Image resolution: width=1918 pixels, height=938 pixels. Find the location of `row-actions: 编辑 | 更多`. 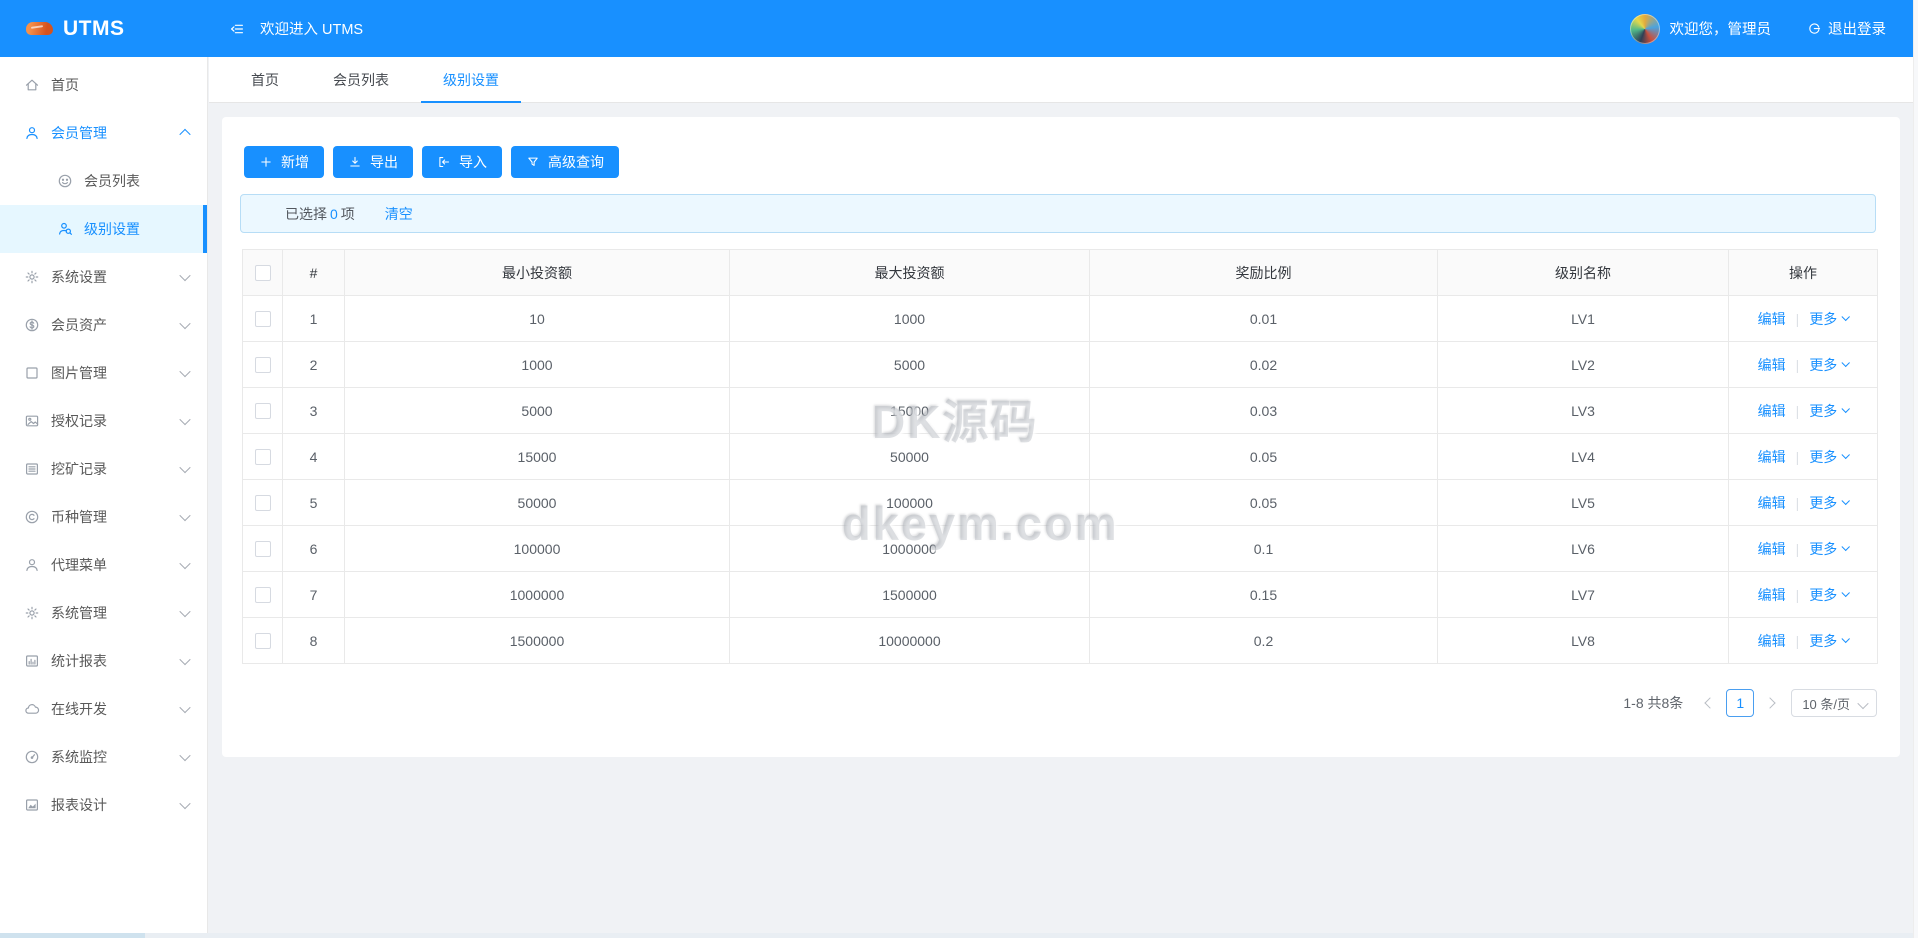

row-actions: 编辑 | 更多 is located at coordinates (1803, 318).